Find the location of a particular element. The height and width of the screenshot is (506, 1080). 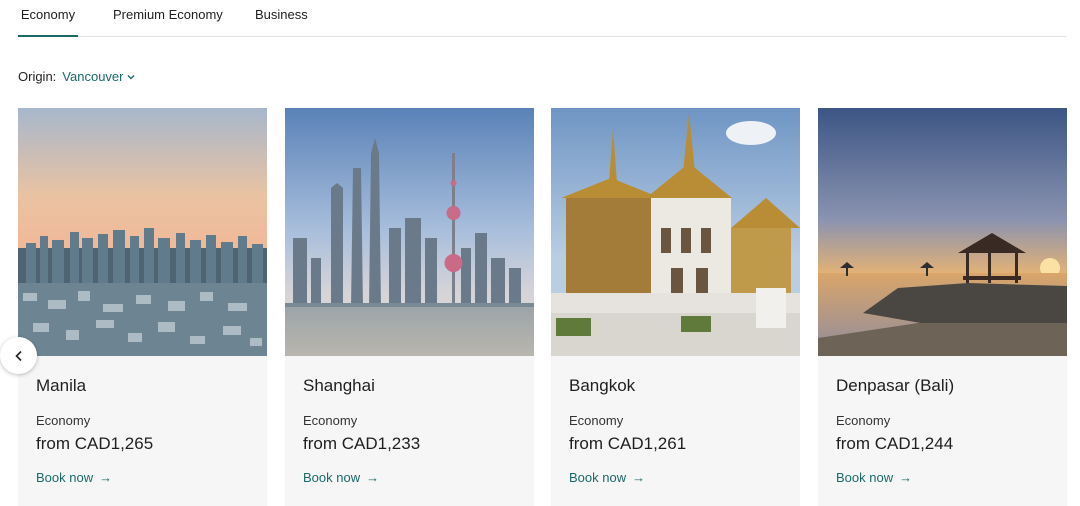

destination-photo-denpasar is located at coordinates (942, 232).